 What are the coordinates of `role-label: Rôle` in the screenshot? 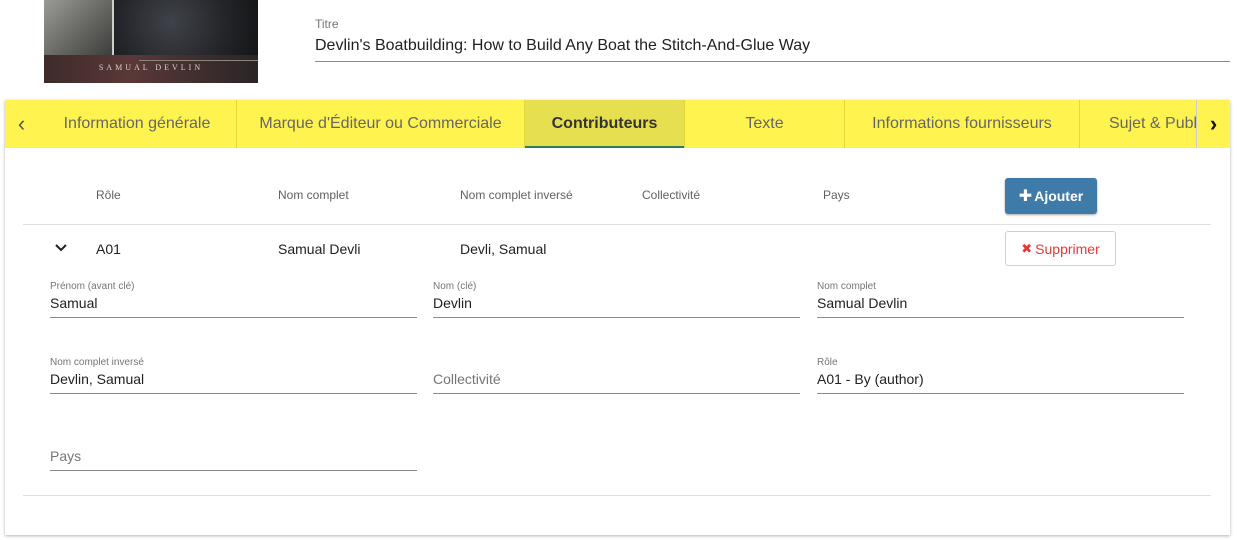 It's located at (827, 362).